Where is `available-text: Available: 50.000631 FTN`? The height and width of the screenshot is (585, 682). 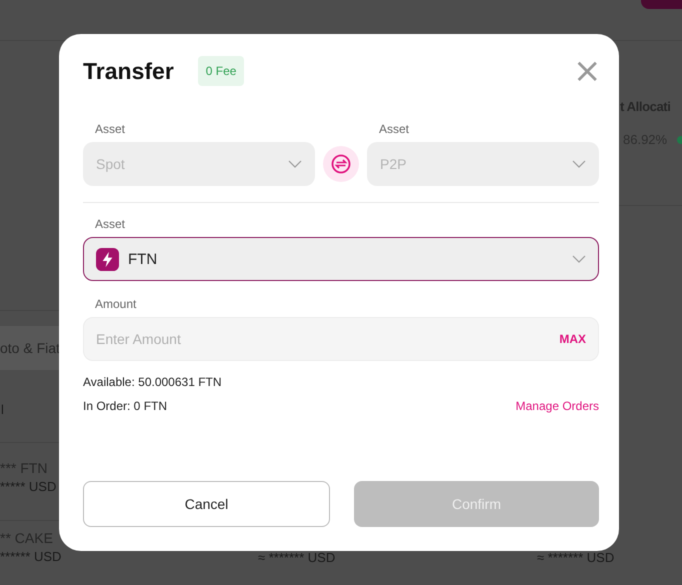 available-text: Available: 50.000631 FTN is located at coordinates (153, 382).